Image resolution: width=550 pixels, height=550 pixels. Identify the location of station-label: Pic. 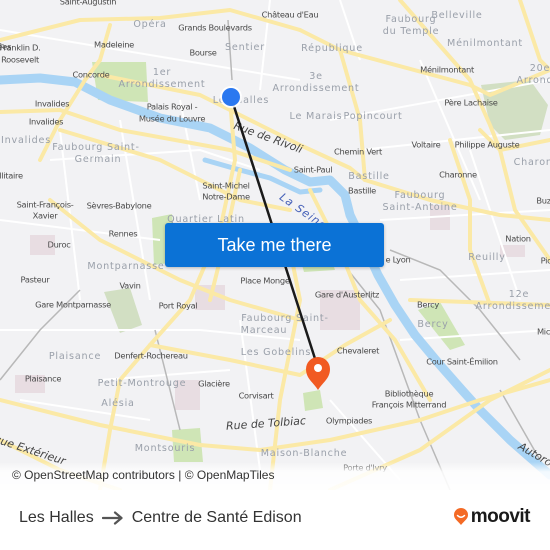
(545, 261).